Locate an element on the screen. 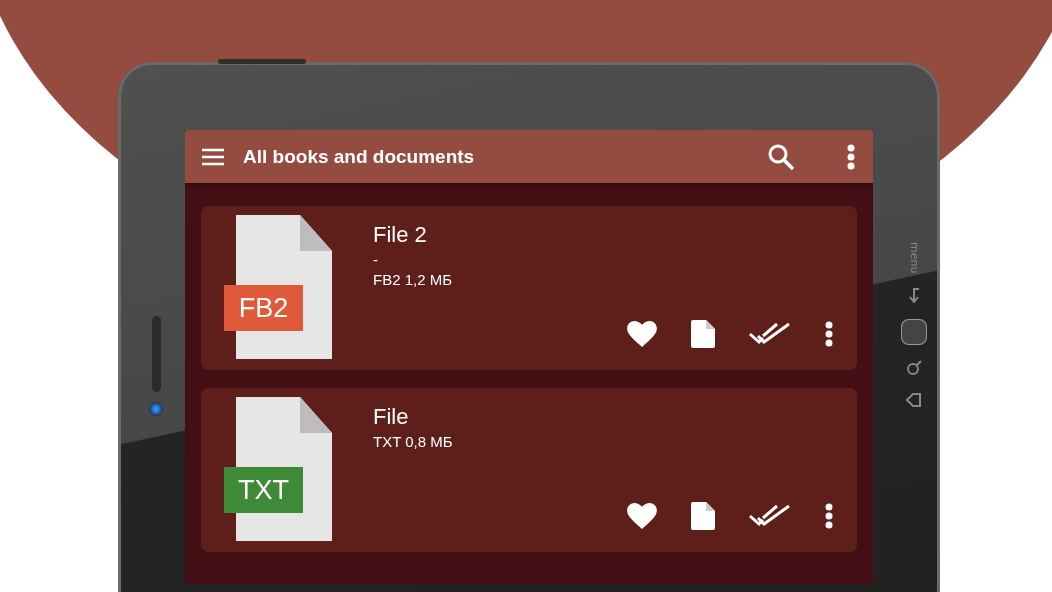  file-meta: TXT 0,8 МБ is located at coordinates (413, 441).